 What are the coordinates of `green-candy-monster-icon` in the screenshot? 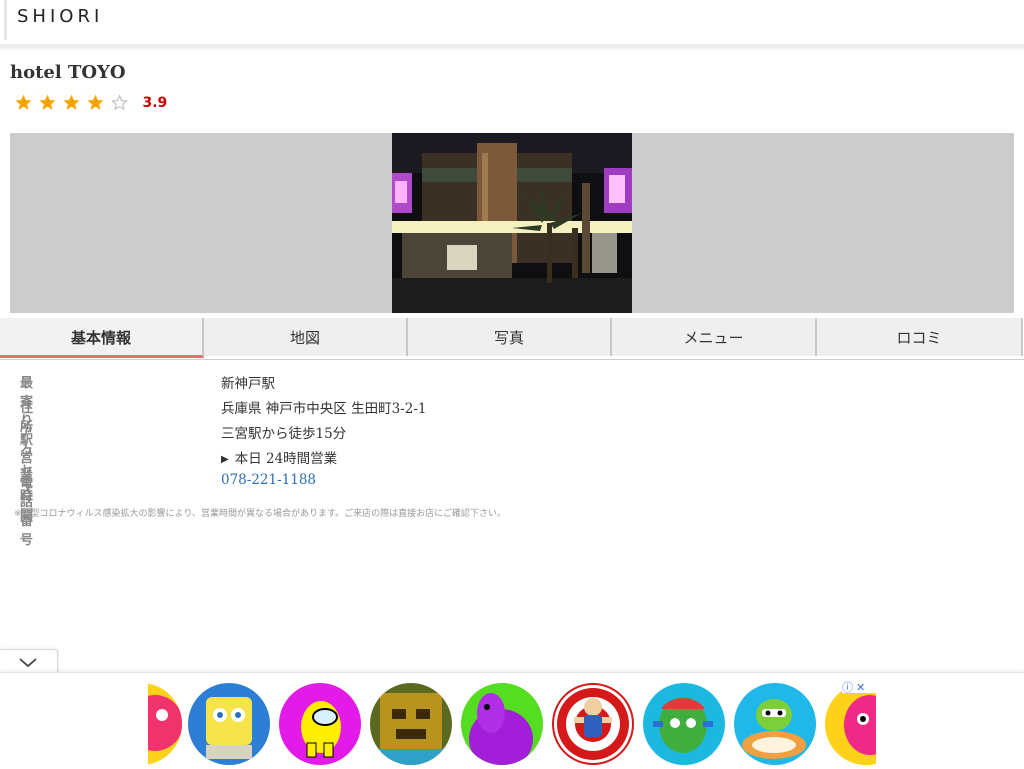 It's located at (774, 729).